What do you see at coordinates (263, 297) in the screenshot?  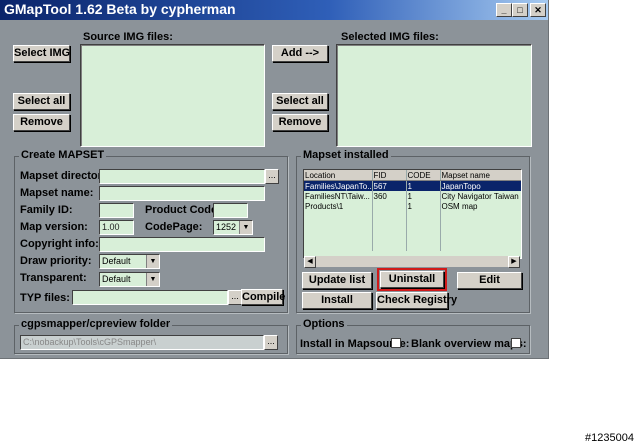 I see `compile-button: Compile` at bounding box center [263, 297].